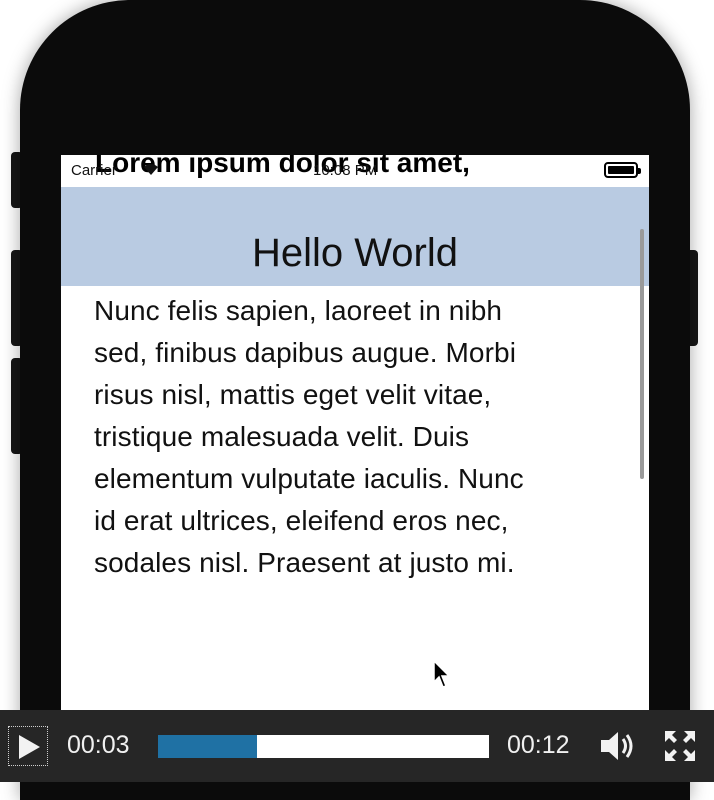 Image resolution: width=714 pixels, height=800 pixels. What do you see at coordinates (442, 674) in the screenshot?
I see `mouse-cursor-icon` at bounding box center [442, 674].